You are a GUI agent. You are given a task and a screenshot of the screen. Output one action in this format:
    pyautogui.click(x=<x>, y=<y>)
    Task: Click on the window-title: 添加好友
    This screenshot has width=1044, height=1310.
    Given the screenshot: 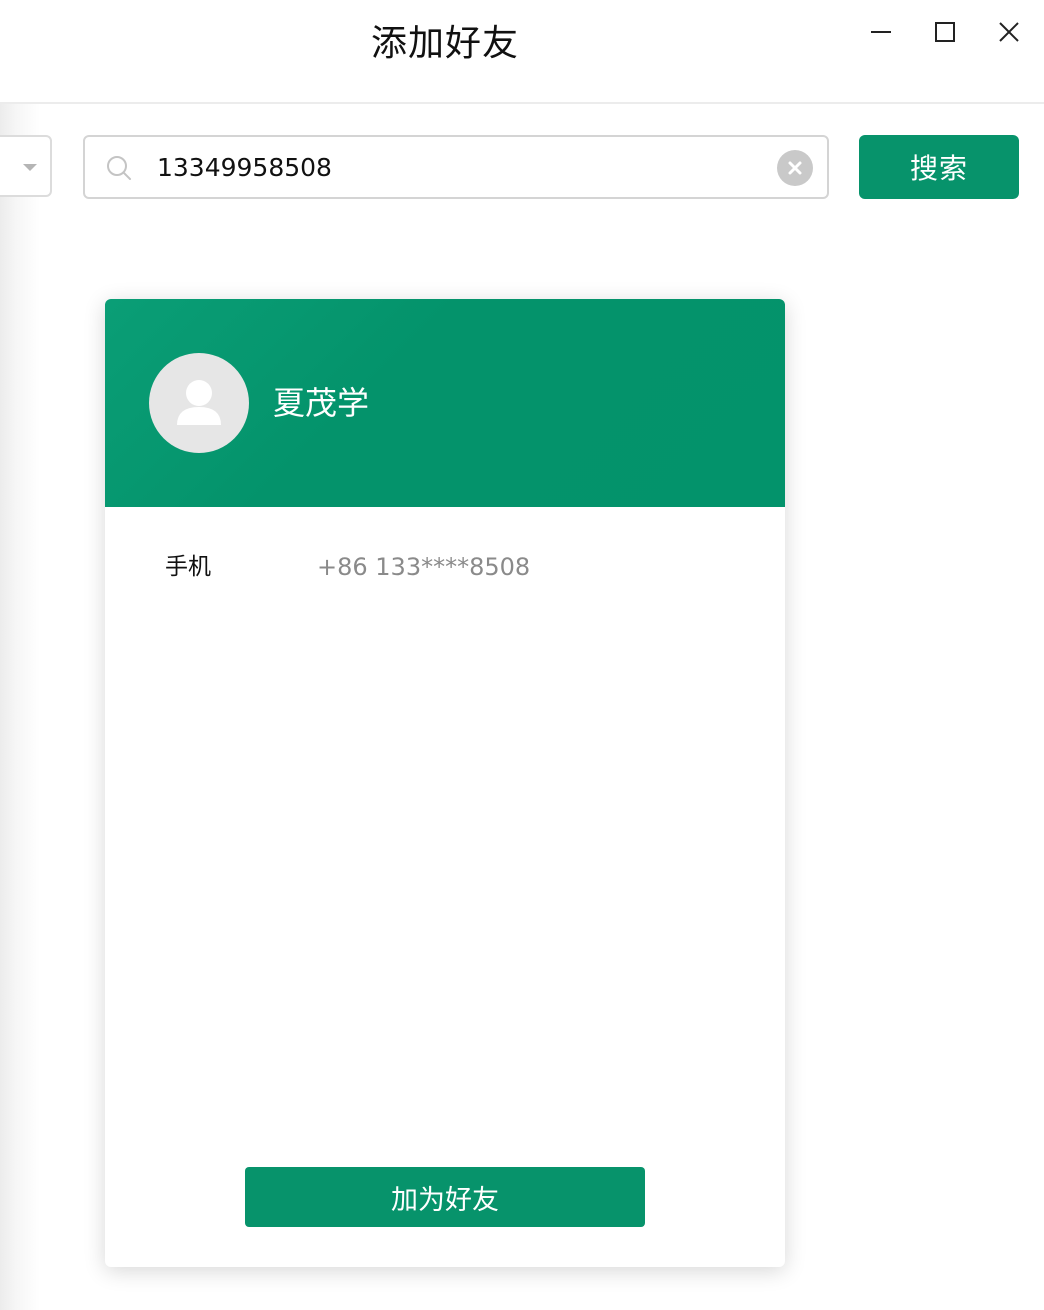 What is the action you would take?
    pyautogui.click(x=444, y=43)
    